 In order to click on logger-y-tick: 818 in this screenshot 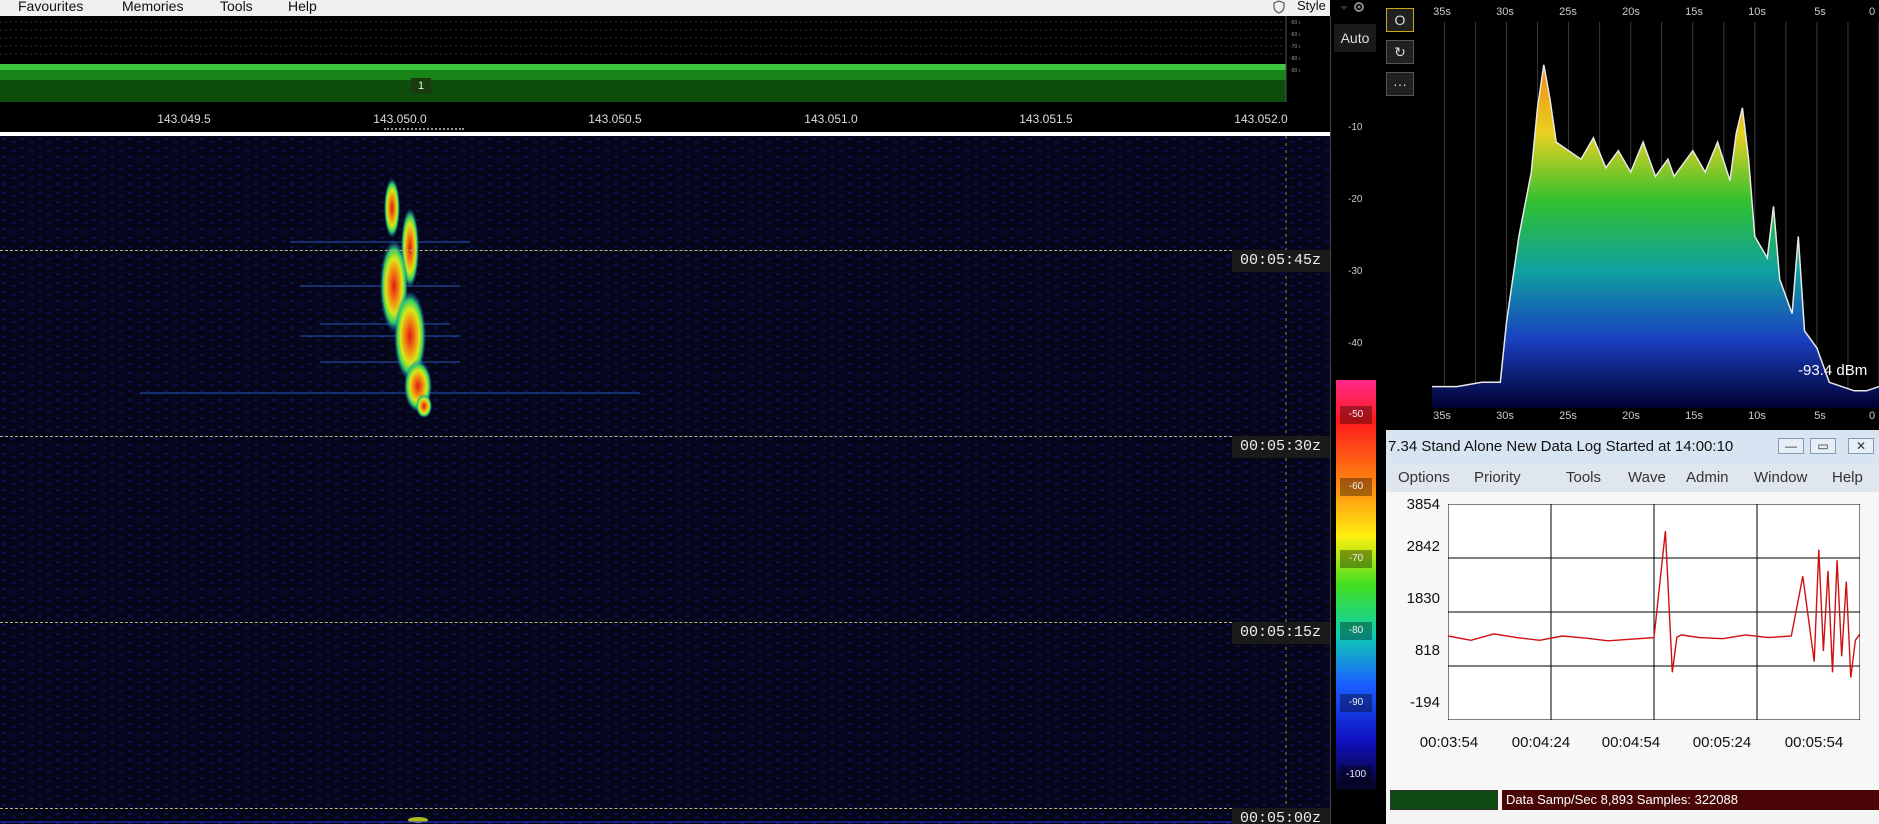, I will do `click(1427, 650)`.